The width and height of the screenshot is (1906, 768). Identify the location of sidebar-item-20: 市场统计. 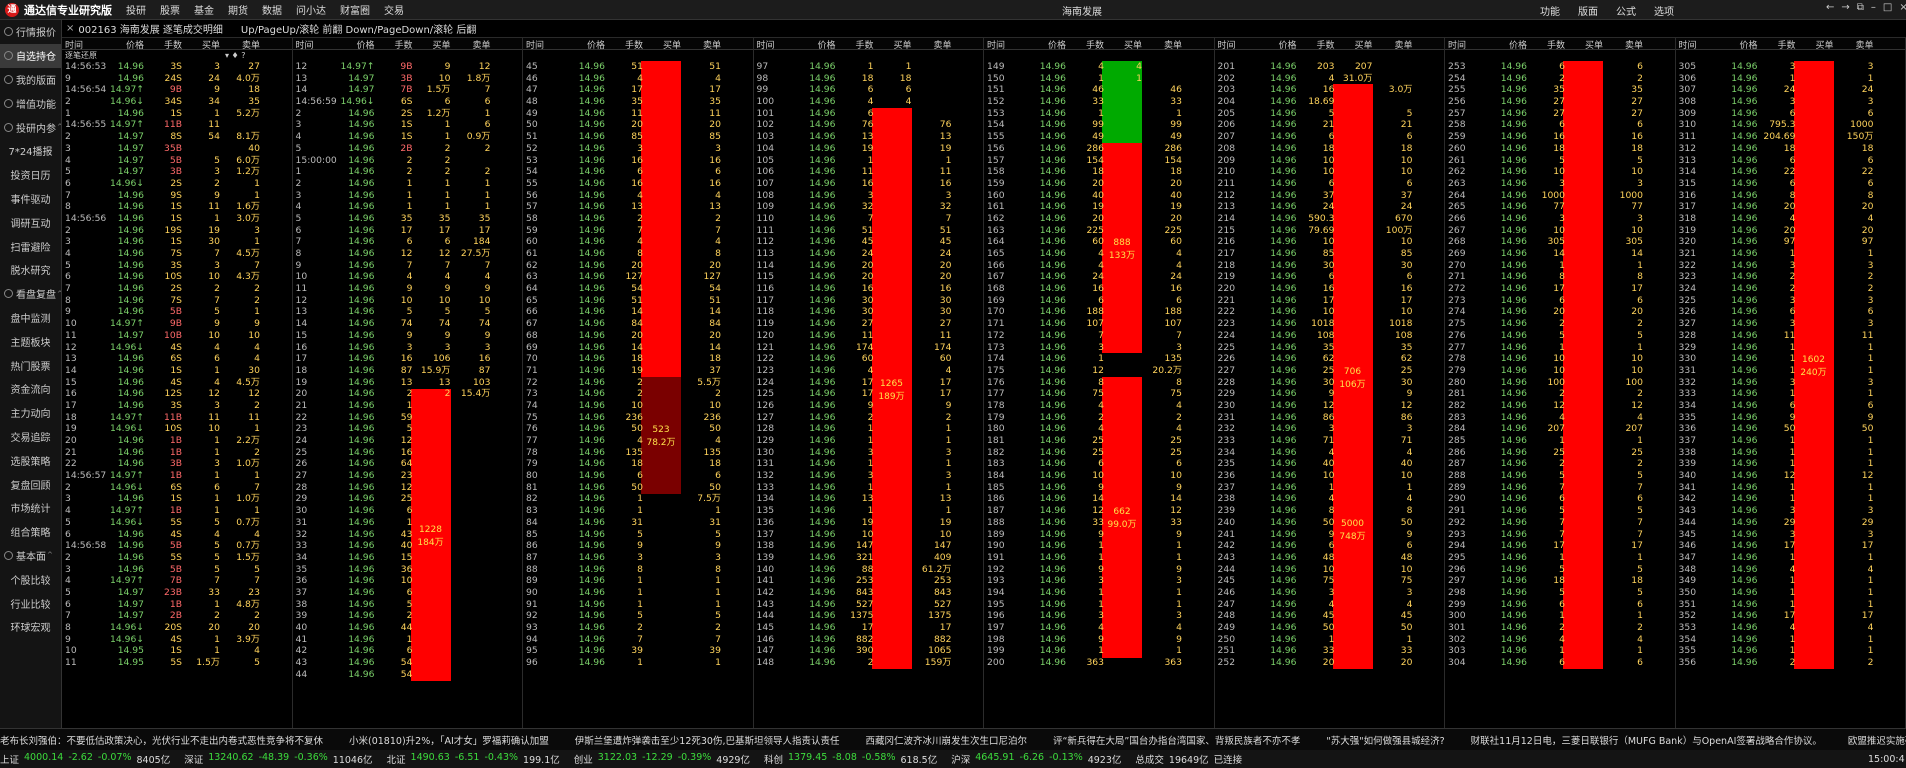
(30, 508).